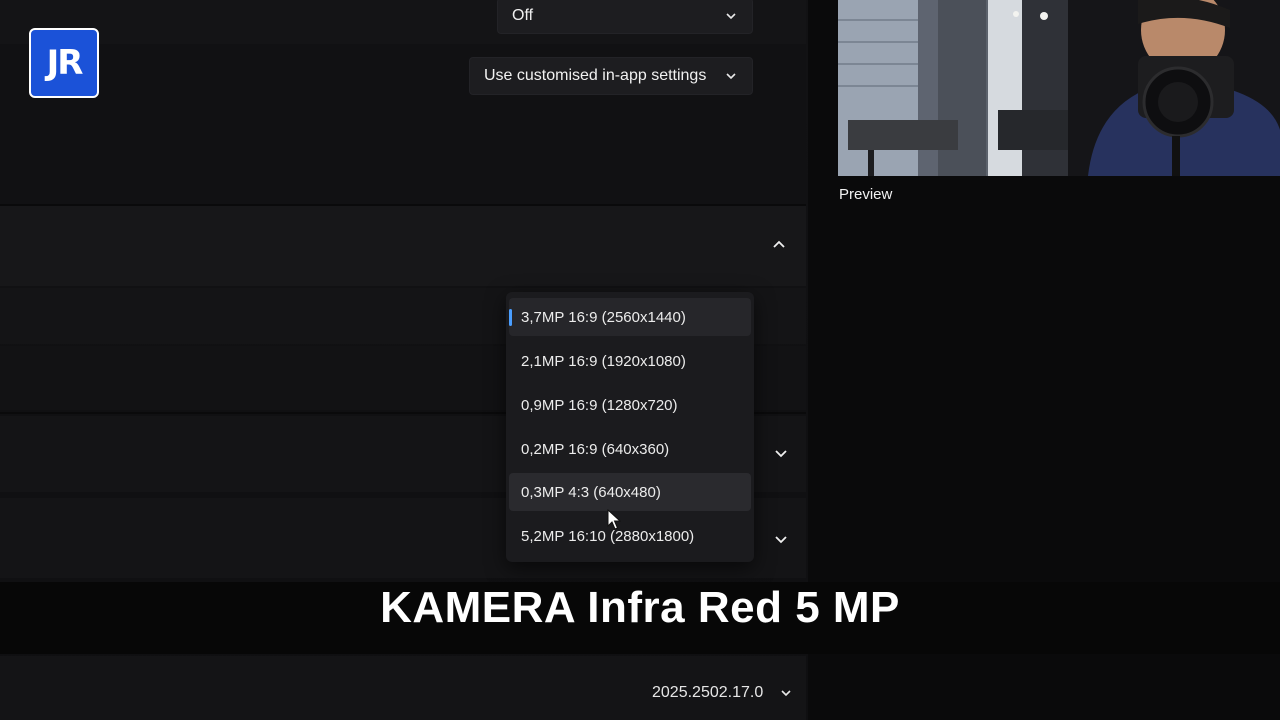  I want to click on brand-logo-text: JR, so click(65, 63).